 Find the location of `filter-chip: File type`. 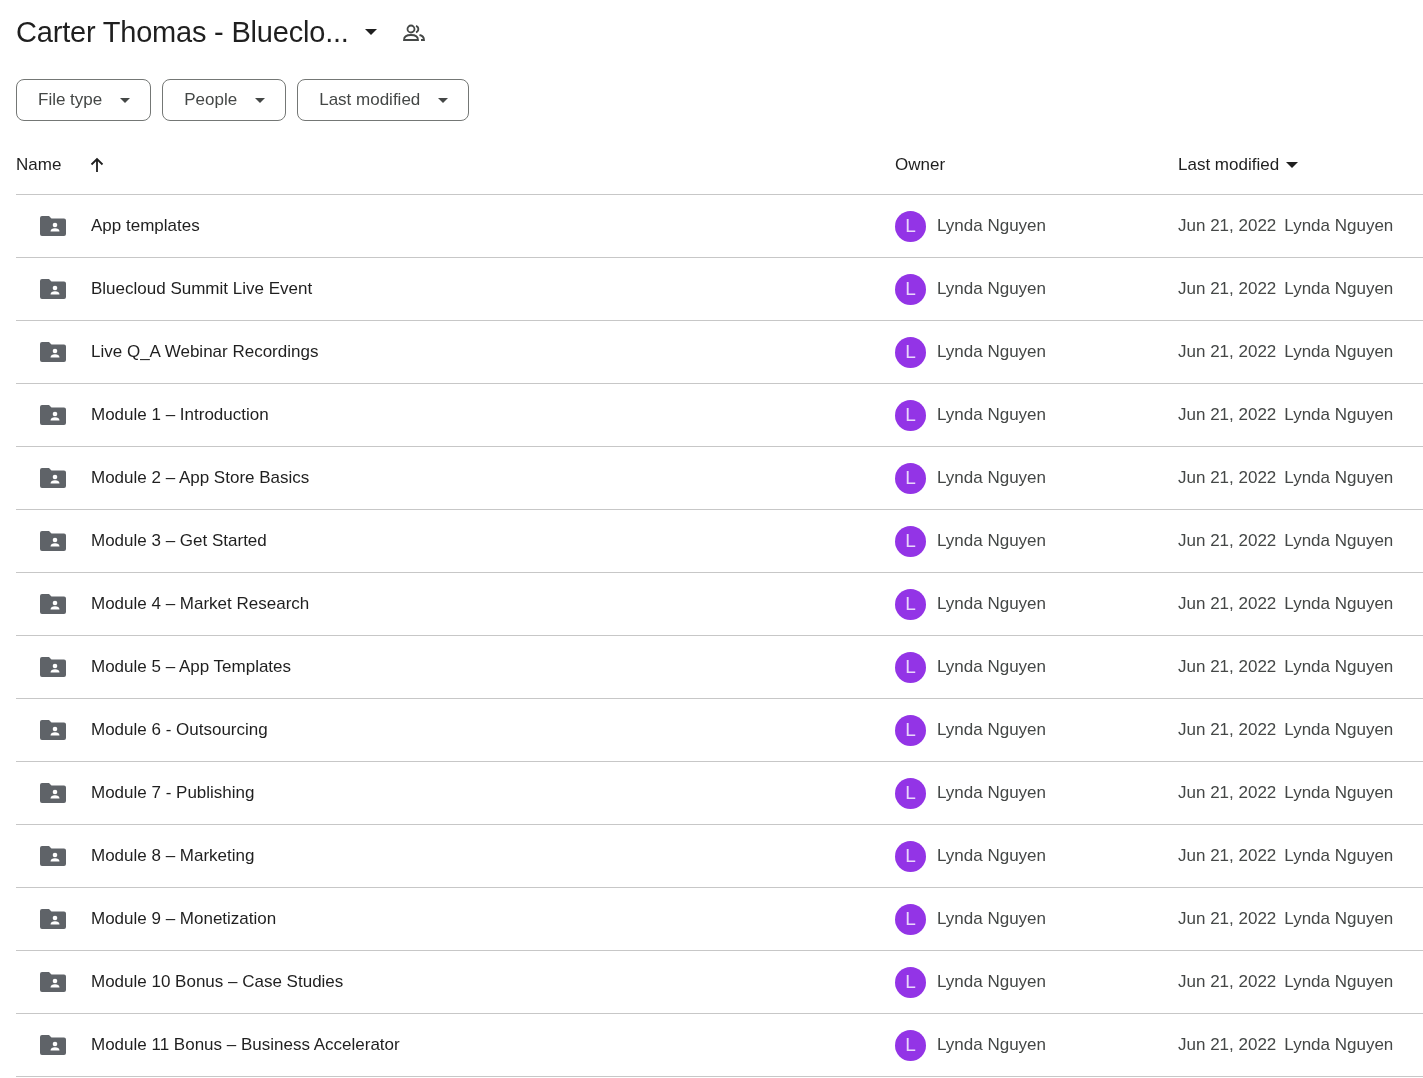

filter-chip: File type is located at coordinates (84, 100).